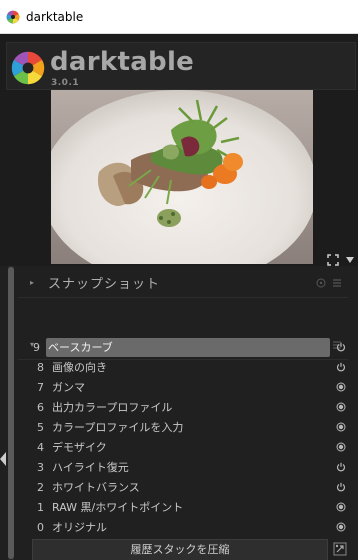 The width and height of the screenshot is (358, 560). What do you see at coordinates (68, 387) in the screenshot?
I see `history-item-label: ガンマ` at bounding box center [68, 387].